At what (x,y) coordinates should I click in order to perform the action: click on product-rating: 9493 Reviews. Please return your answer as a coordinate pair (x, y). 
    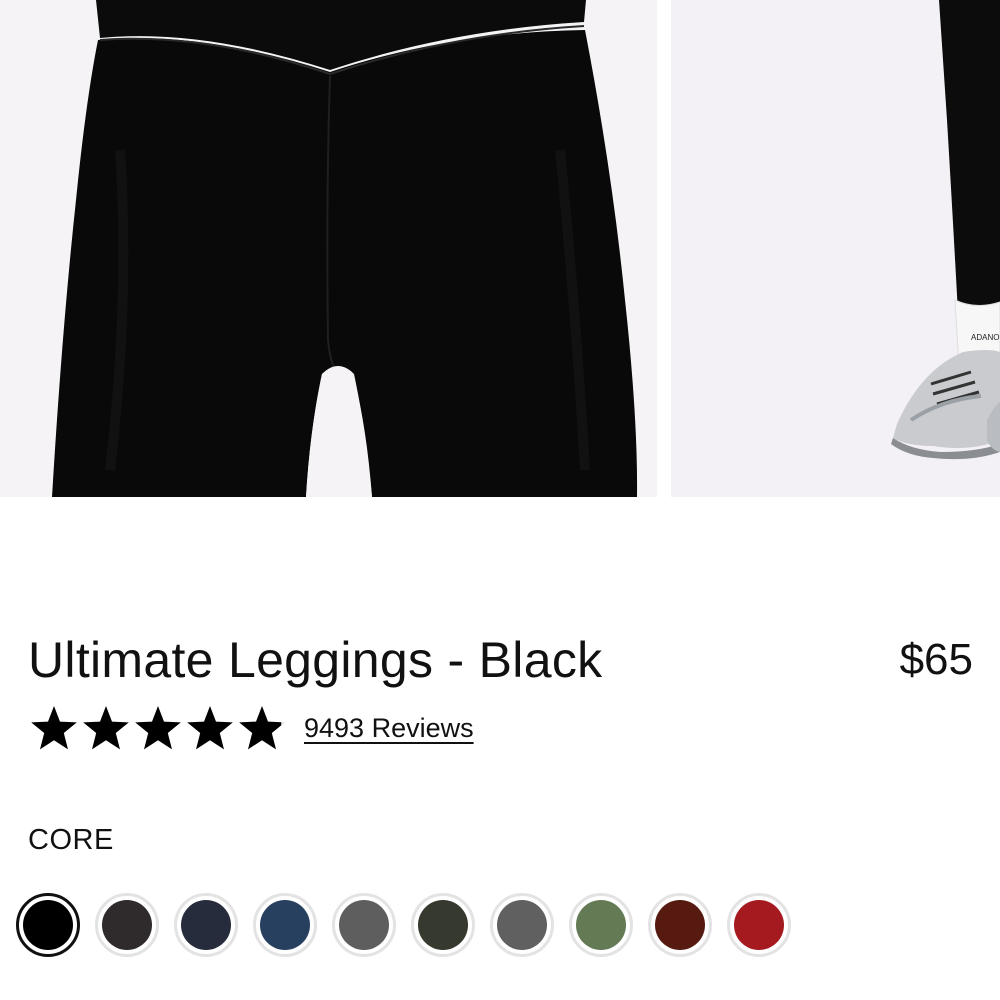
    Looking at the image, I should click on (252, 728).